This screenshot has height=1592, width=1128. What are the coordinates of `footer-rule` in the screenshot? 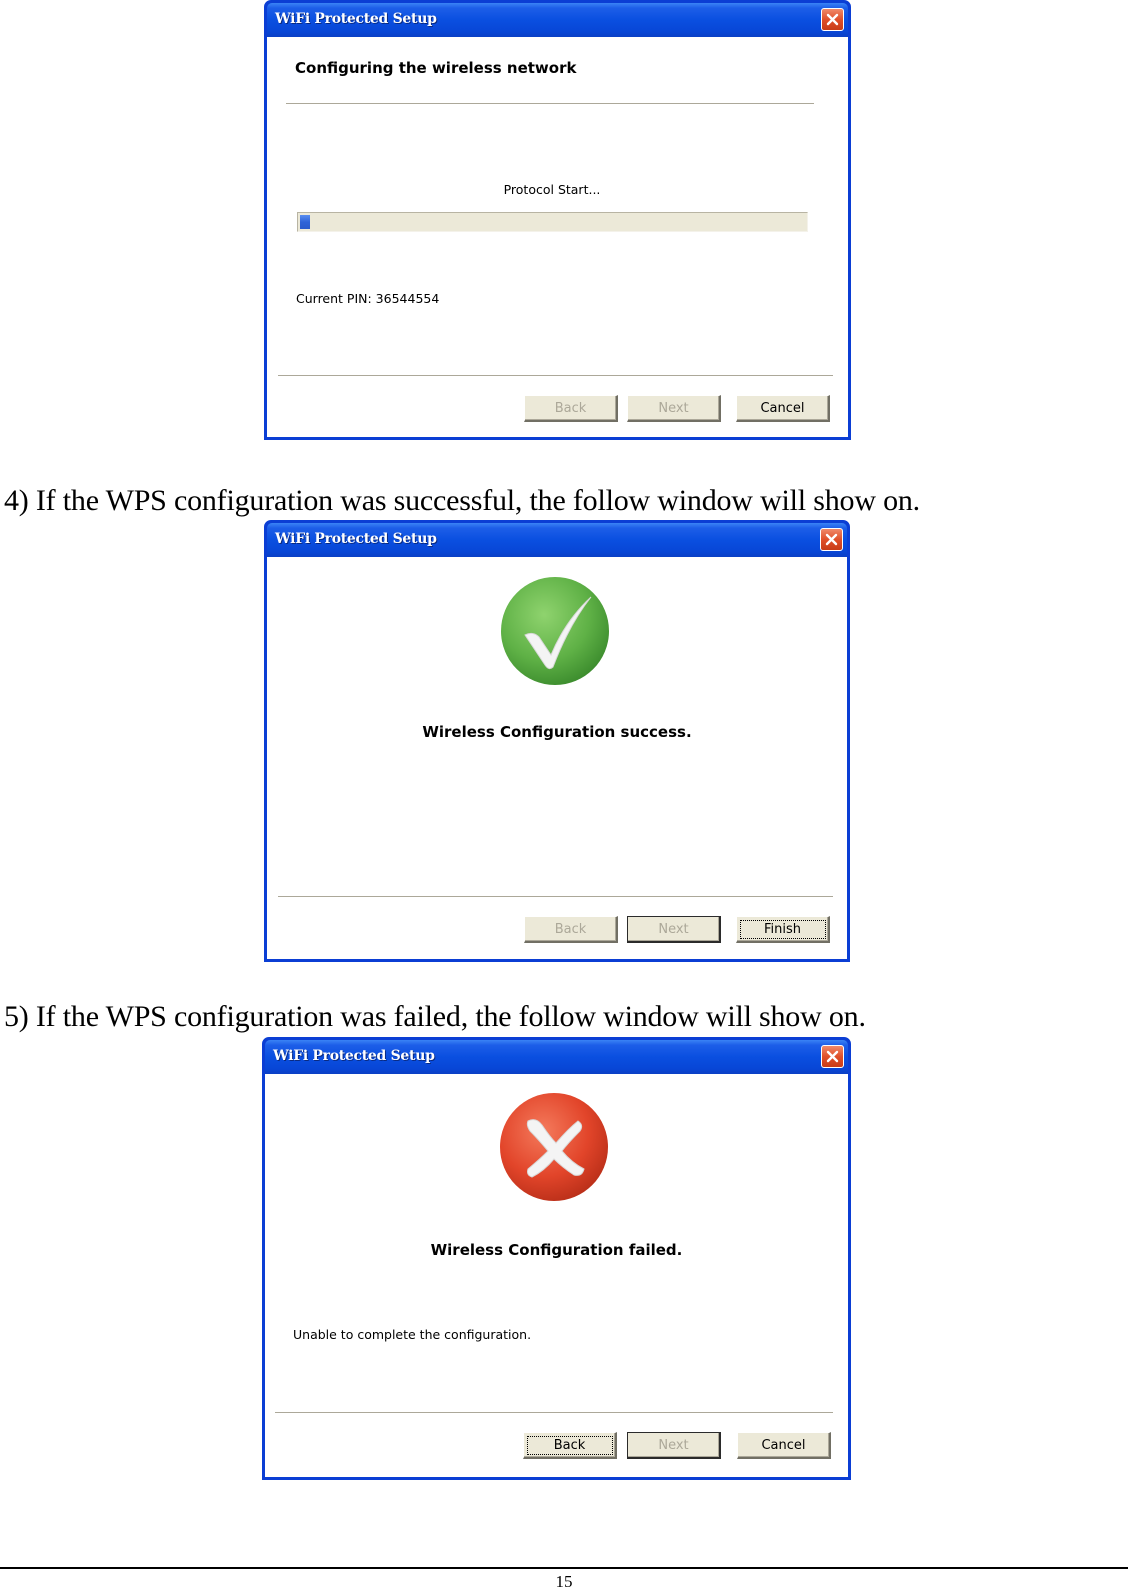 It's located at (564, 1568).